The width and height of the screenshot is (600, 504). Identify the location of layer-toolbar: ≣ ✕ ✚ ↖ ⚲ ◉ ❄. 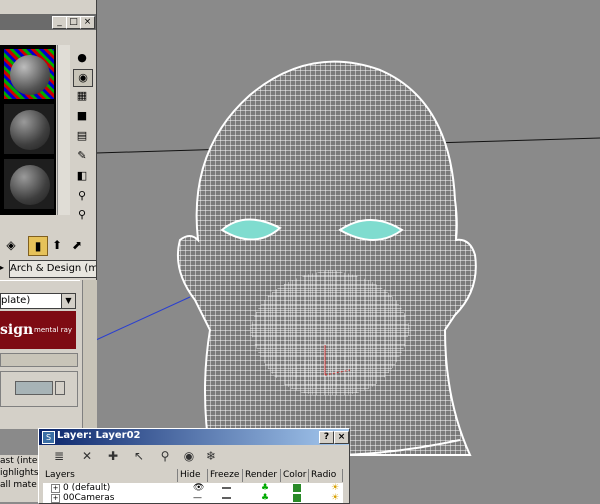
(194, 456).